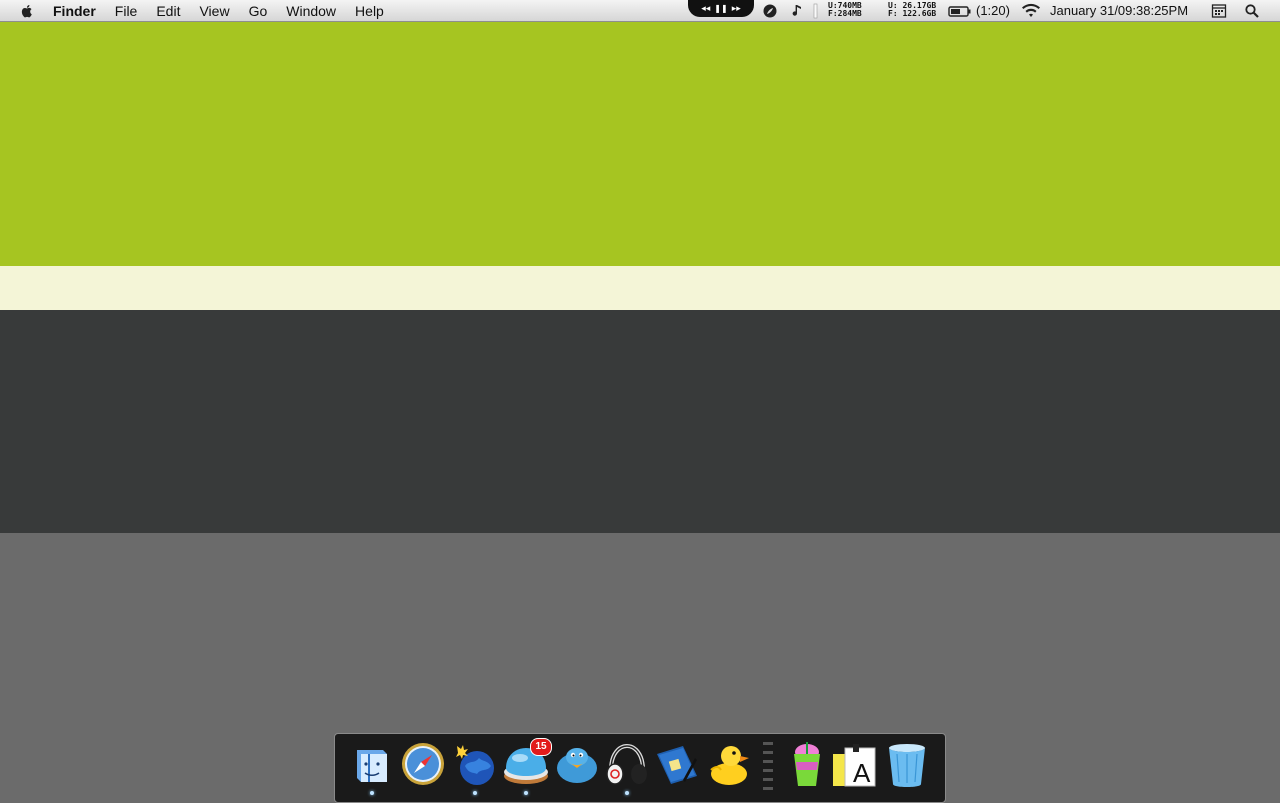 The image size is (1280, 803). Describe the element at coordinates (736, 8) in the screenshot. I see `next-track-button: ▸▸` at that location.